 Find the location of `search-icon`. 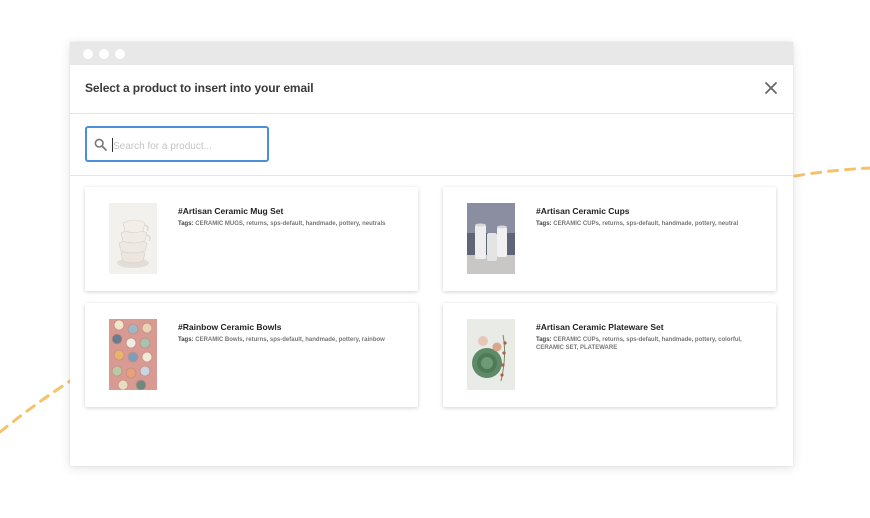

search-icon is located at coordinates (100, 144).